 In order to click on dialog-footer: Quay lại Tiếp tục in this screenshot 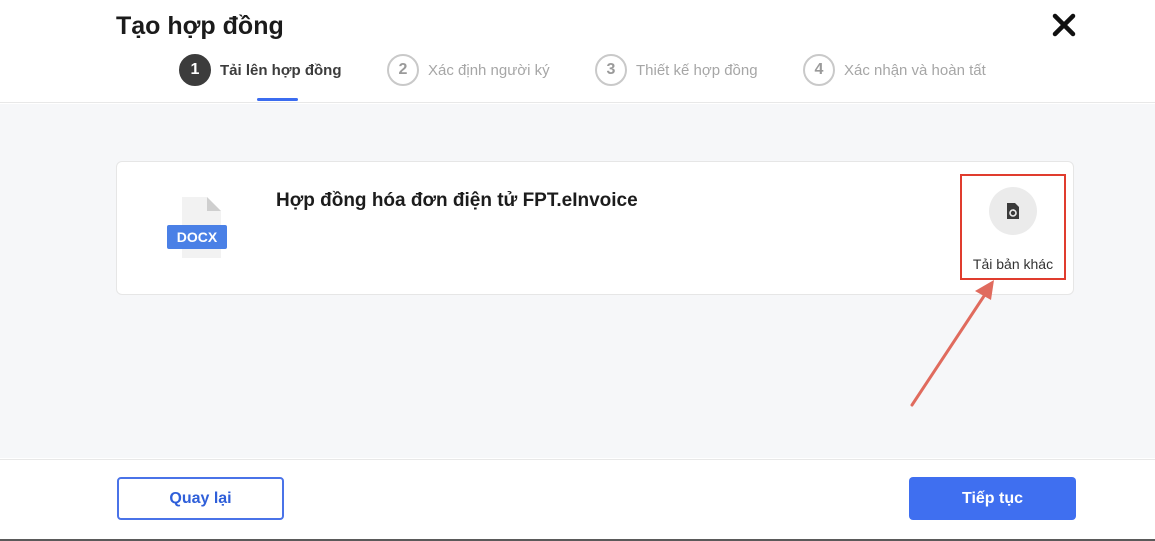, I will do `click(577, 499)`.